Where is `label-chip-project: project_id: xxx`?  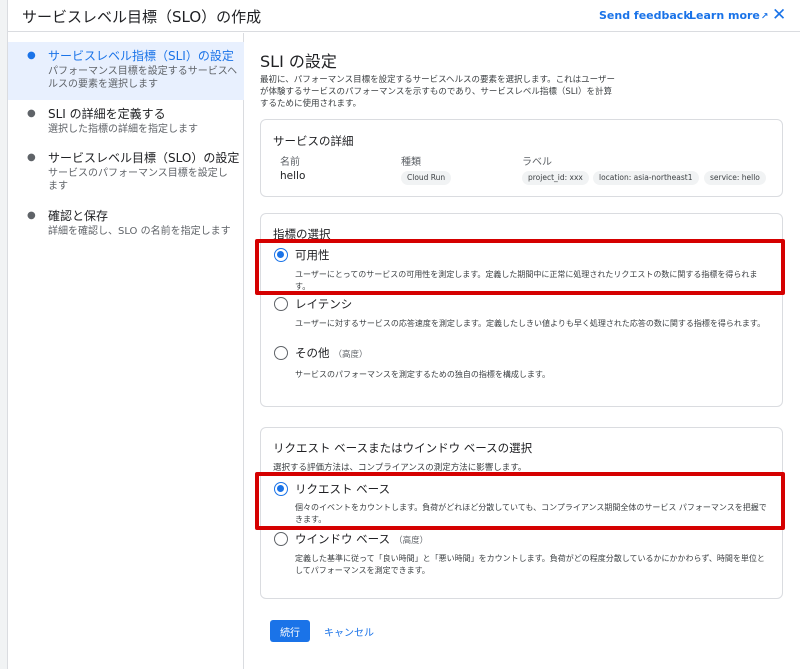 label-chip-project: project_id: xxx is located at coordinates (555, 178).